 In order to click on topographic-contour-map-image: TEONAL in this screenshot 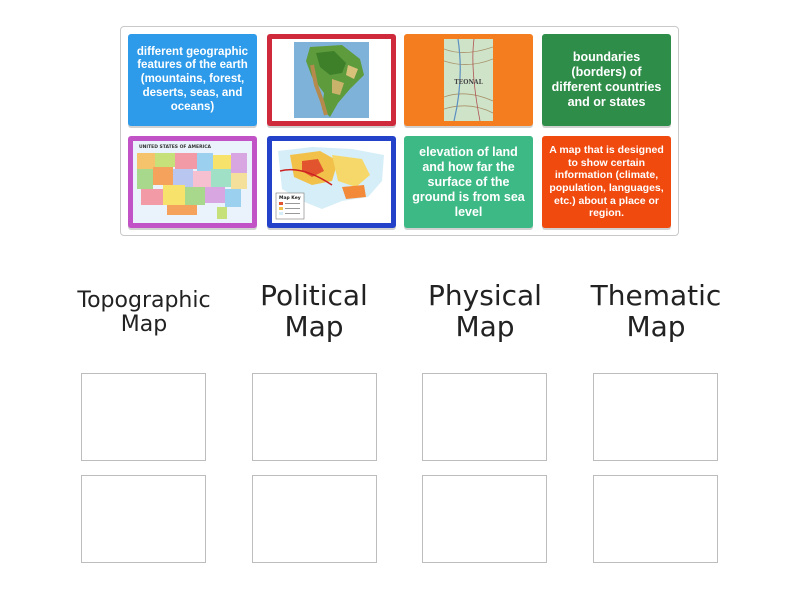, I will do `click(468, 80)`.